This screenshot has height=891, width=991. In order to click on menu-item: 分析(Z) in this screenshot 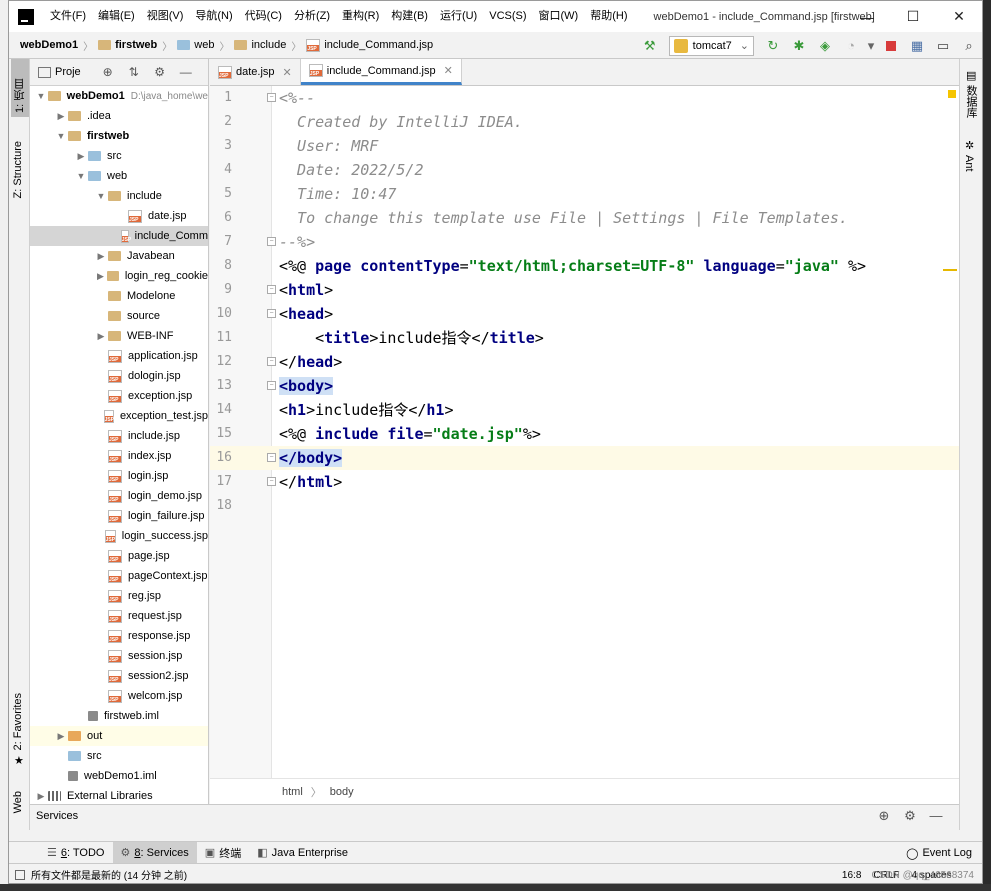, I will do `click(312, 16)`.